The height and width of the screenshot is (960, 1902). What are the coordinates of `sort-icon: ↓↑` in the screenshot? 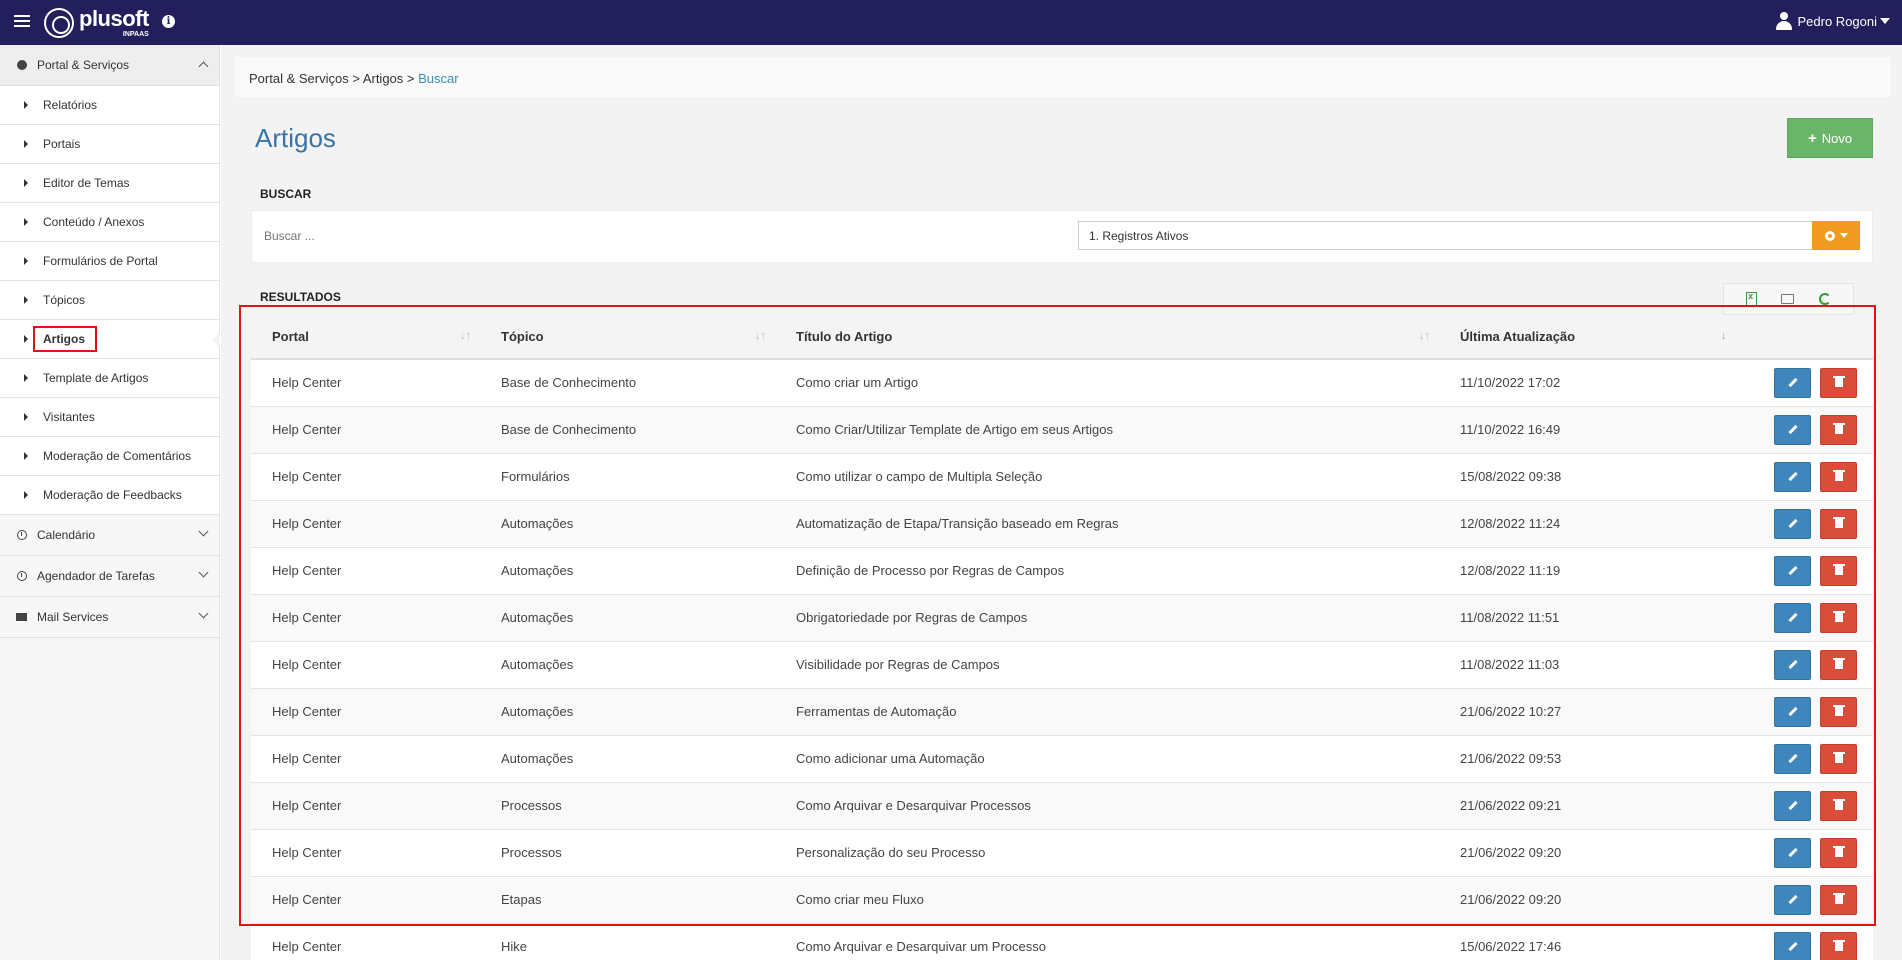 It's located at (1424, 336).